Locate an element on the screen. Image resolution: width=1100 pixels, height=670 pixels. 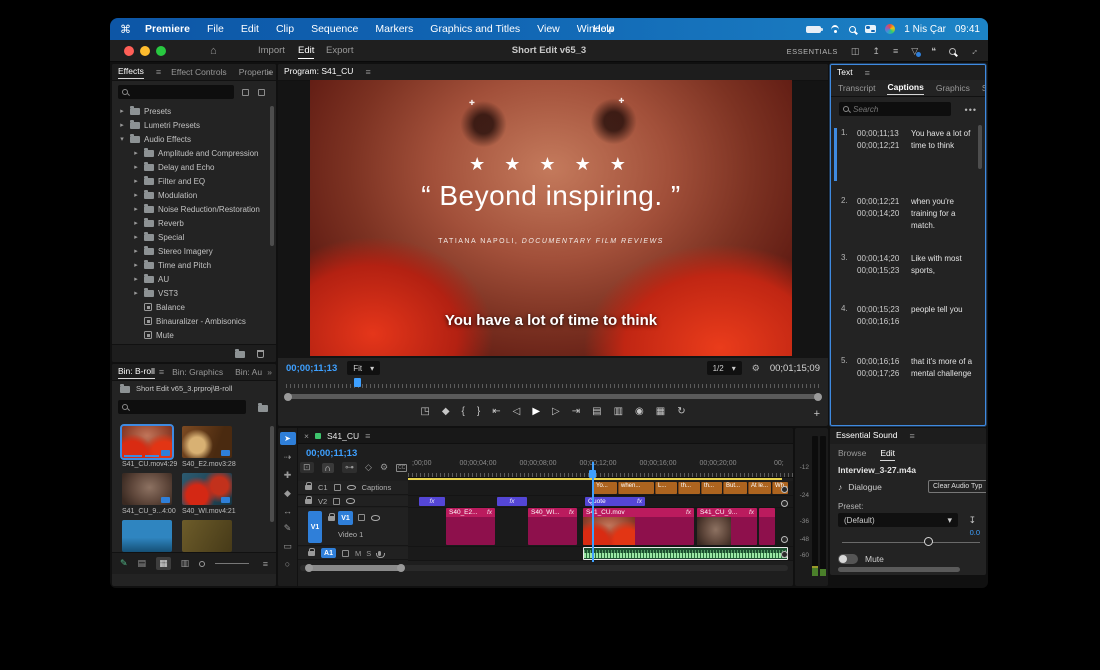
solo-track-button: S is located at coordinates (368, 553).